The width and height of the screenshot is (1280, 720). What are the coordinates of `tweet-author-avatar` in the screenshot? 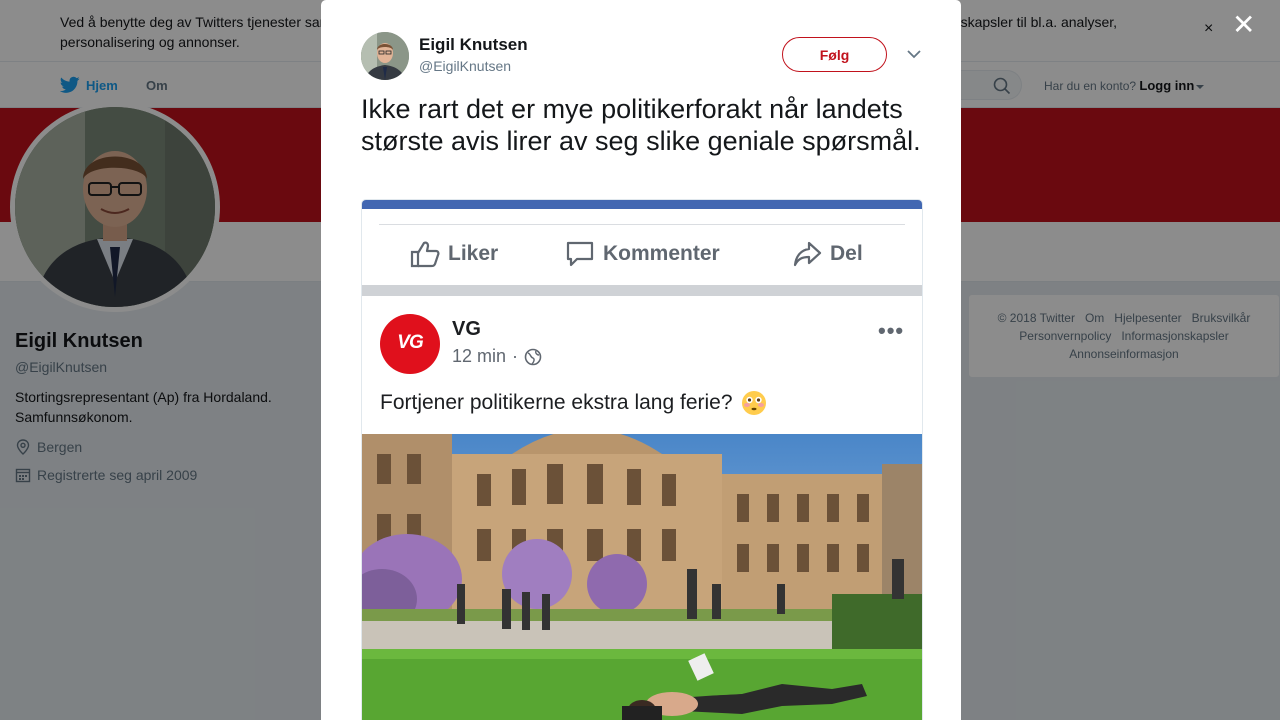 It's located at (385, 56).